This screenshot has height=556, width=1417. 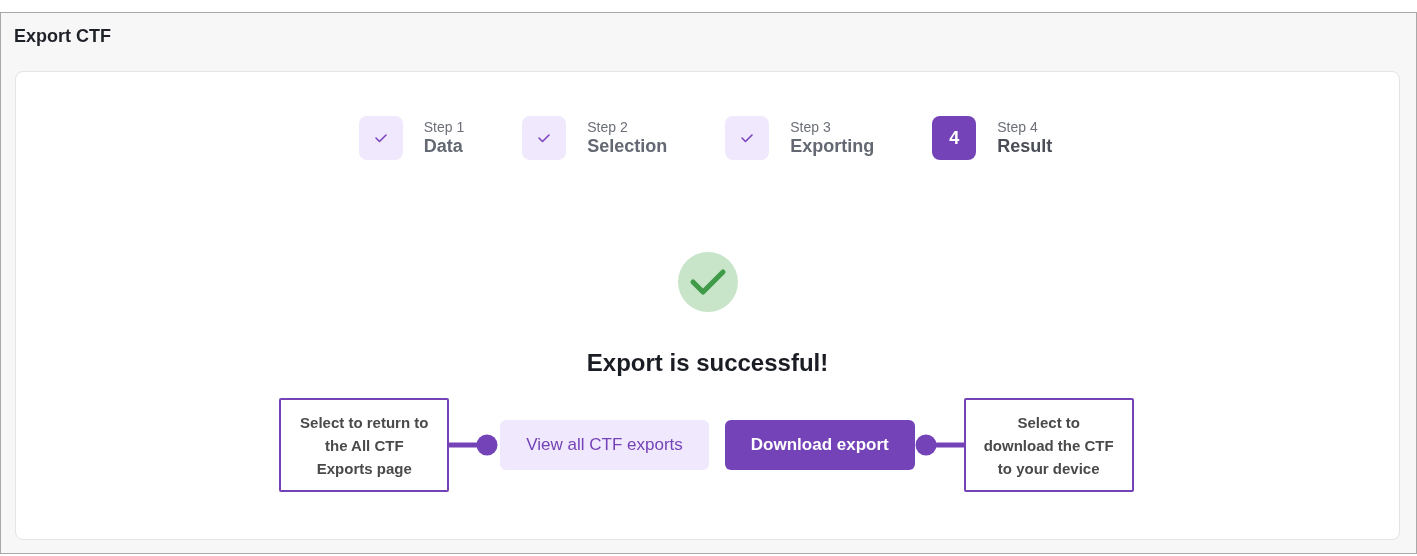 I want to click on step-label: Result, so click(x=1025, y=146).